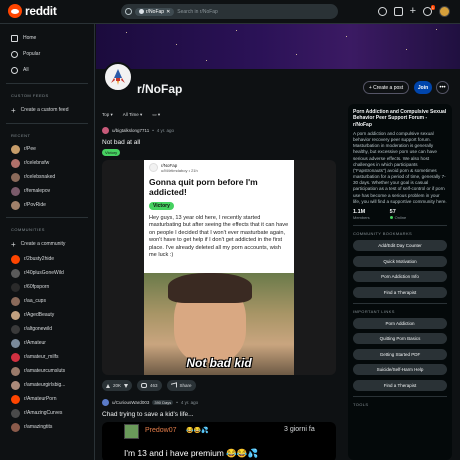 Image resolution: width=460 pixels, height=460 pixels. I want to click on create-custom-feed: + Create a custom feed, so click(47, 110).